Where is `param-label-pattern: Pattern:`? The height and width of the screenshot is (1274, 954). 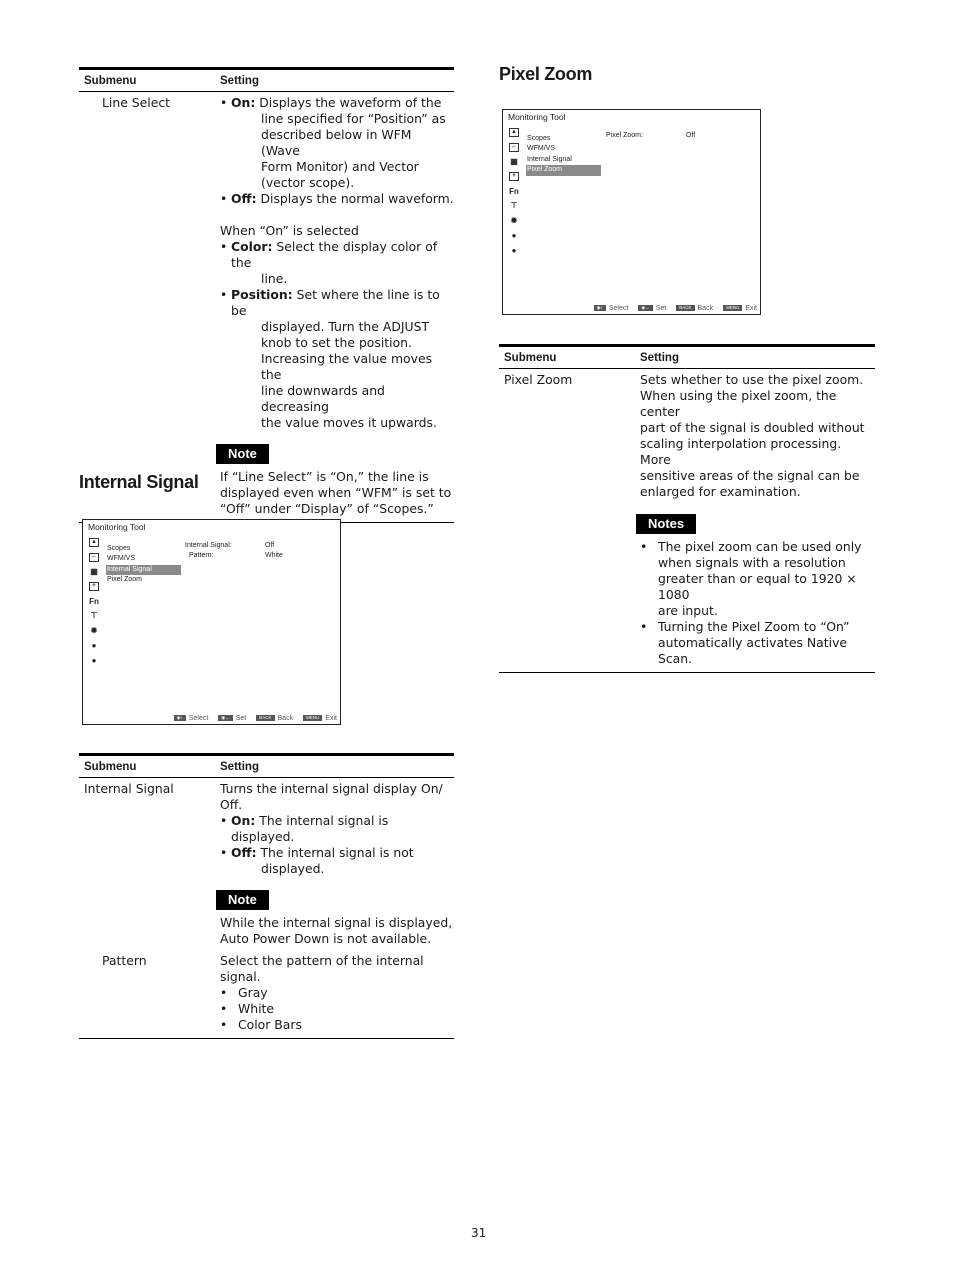
param-label-pattern: Pattern: is located at coordinates (201, 555).